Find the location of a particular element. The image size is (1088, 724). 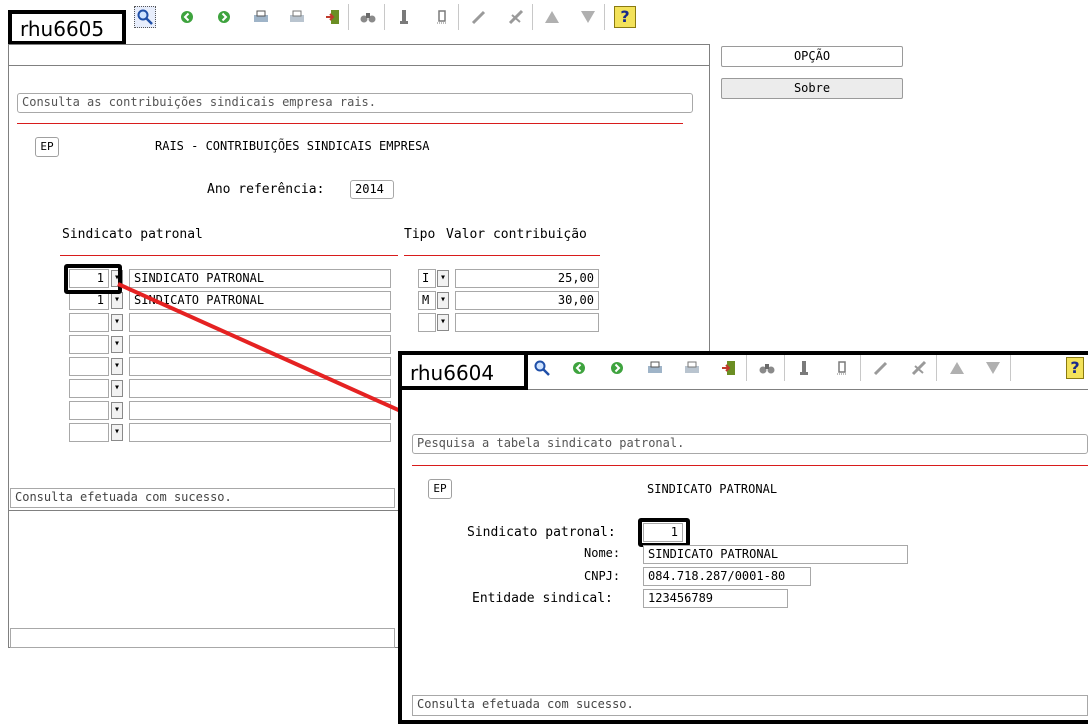

exit-icon is located at coordinates (729, 368).